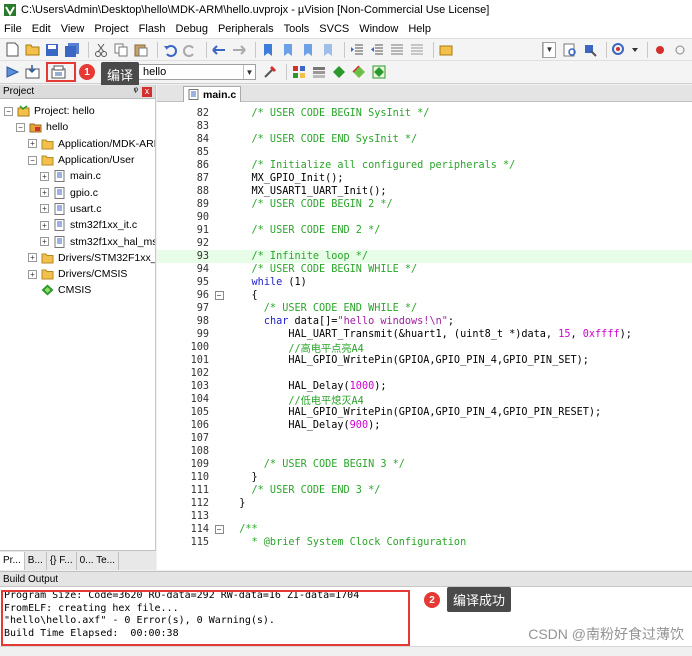 This screenshot has width=692, height=656. What do you see at coordinates (424, 126) in the screenshot?
I see `code-line: 83` at bounding box center [424, 126].